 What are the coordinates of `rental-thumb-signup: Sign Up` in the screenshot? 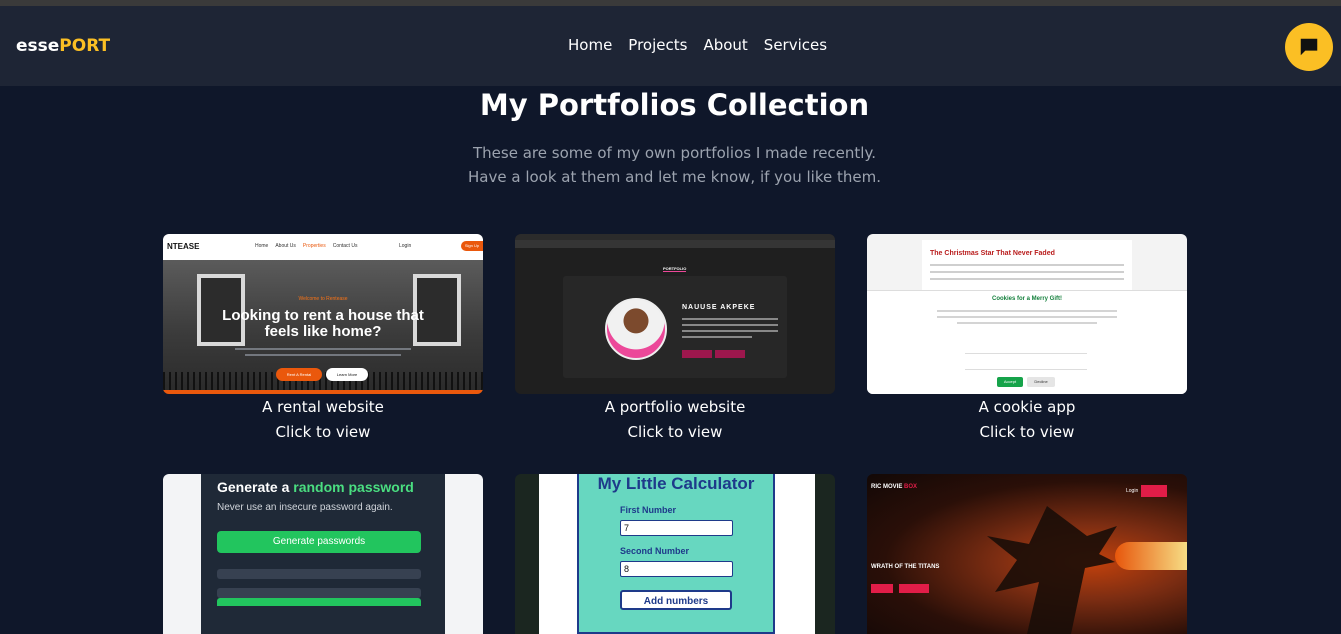 It's located at (472, 246).